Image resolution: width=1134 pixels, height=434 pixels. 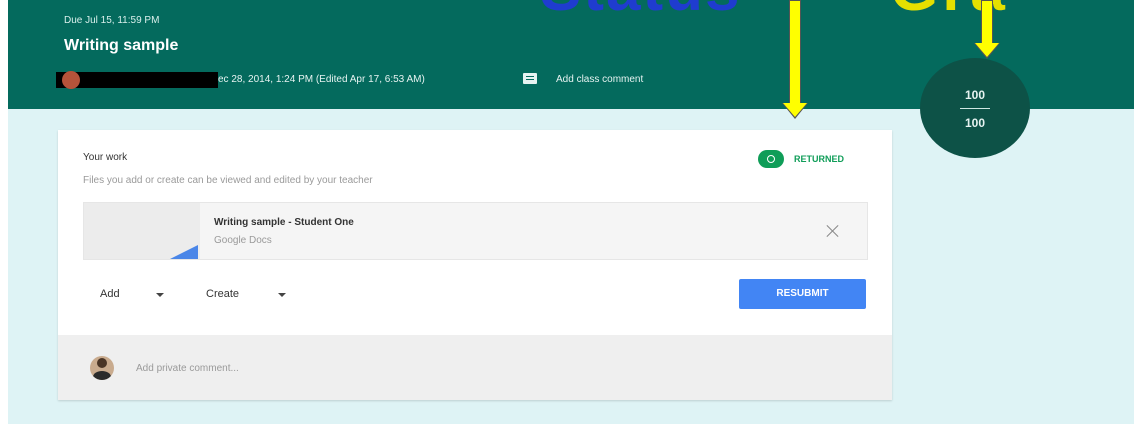 I want to click on grade-badge: 100 100, so click(x=975, y=108).